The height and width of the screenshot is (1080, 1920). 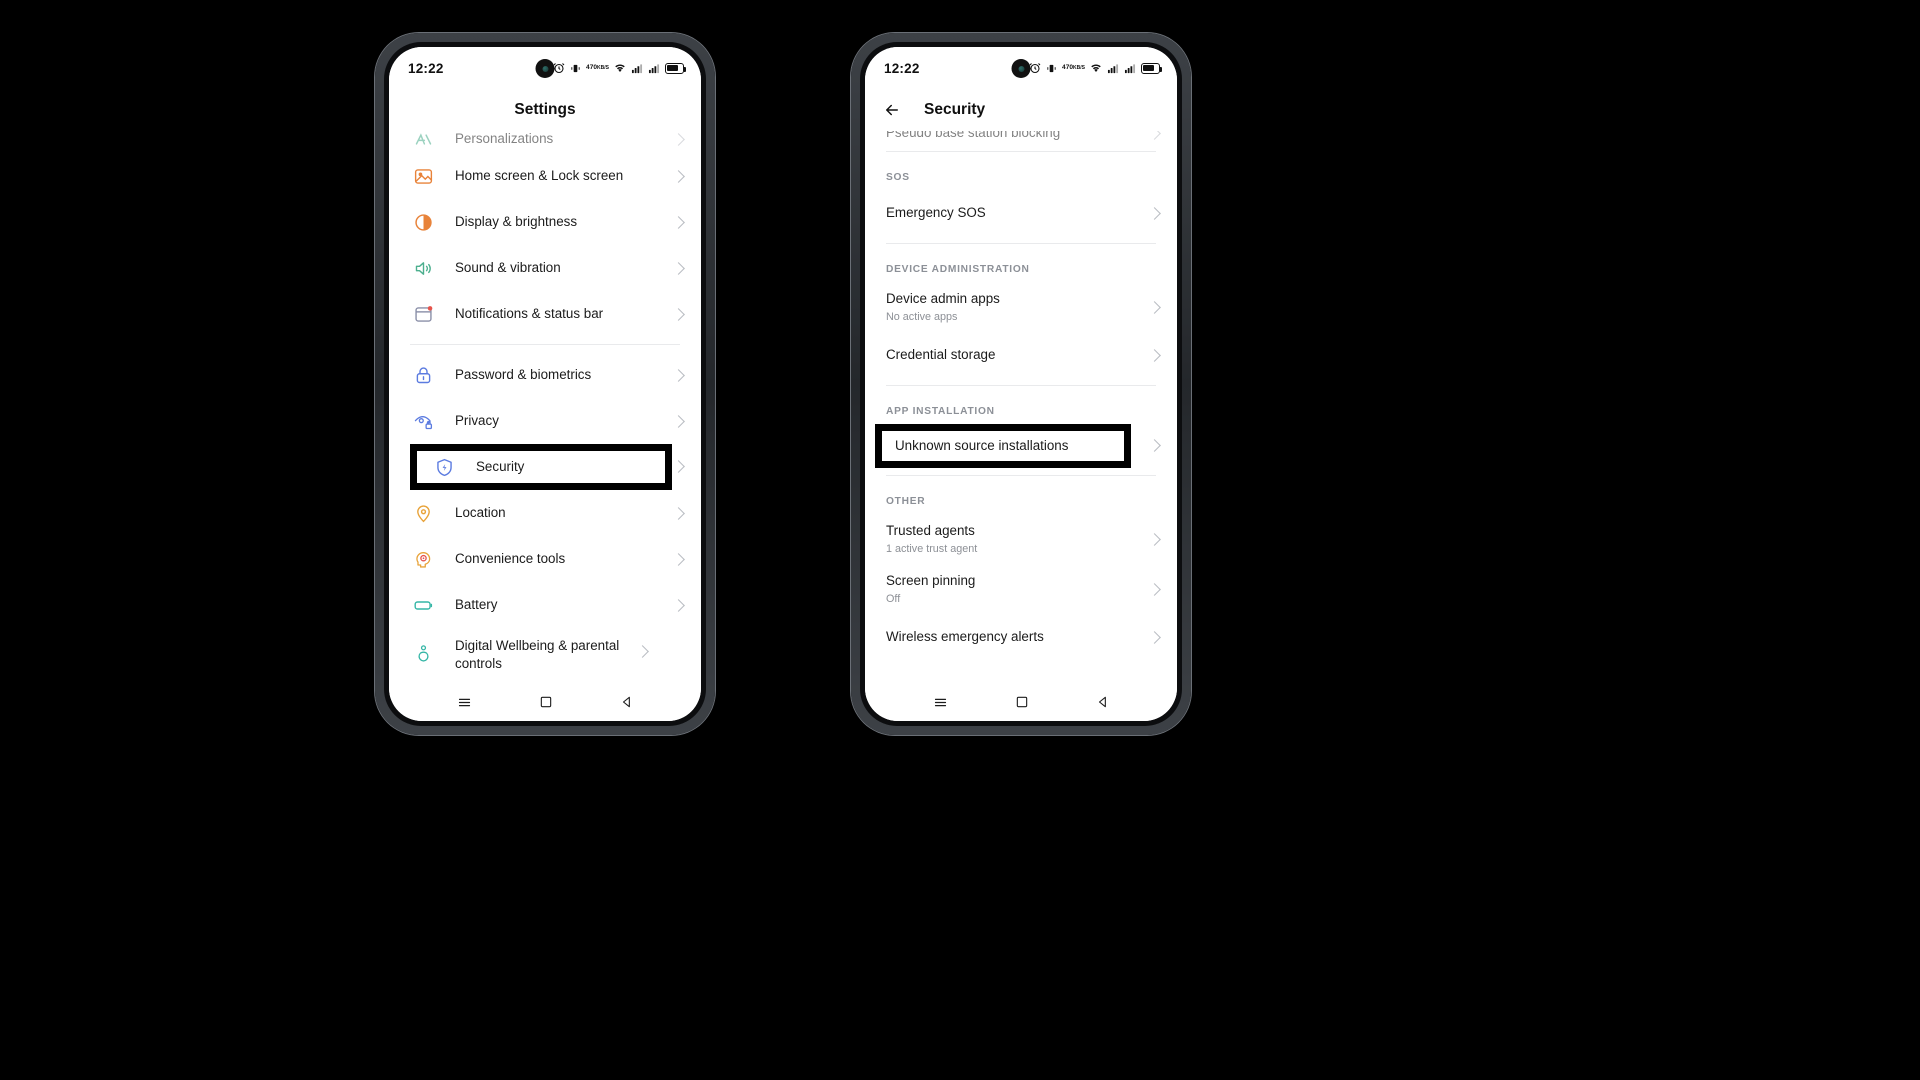 I want to click on security-row-wrapper: Security, so click(x=545, y=467).